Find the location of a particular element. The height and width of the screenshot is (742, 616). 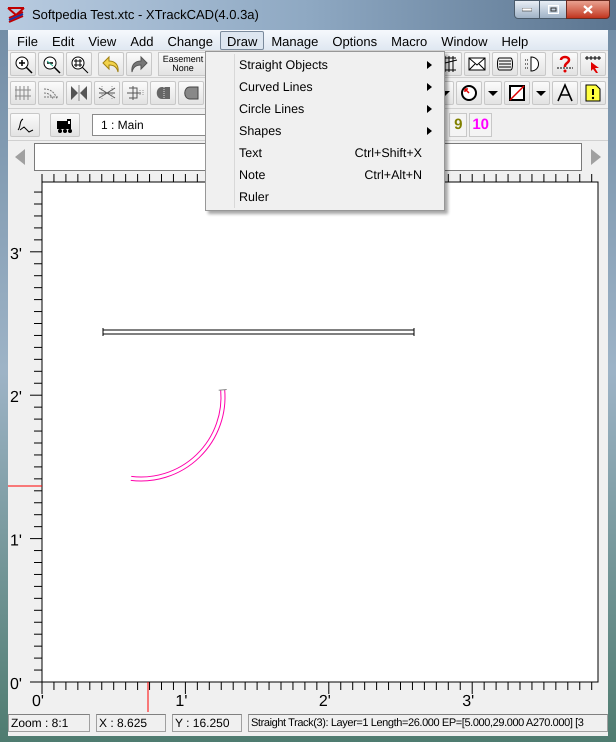

status-field: Y : 16.250 is located at coordinates (207, 723).